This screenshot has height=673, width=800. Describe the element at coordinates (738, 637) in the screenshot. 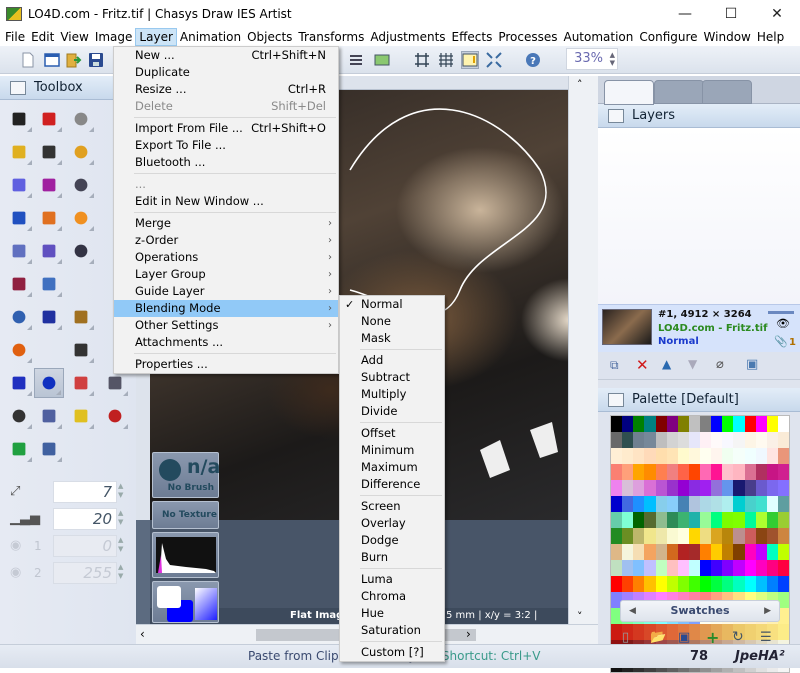

I see `refresh-icon: ↻` at that location.